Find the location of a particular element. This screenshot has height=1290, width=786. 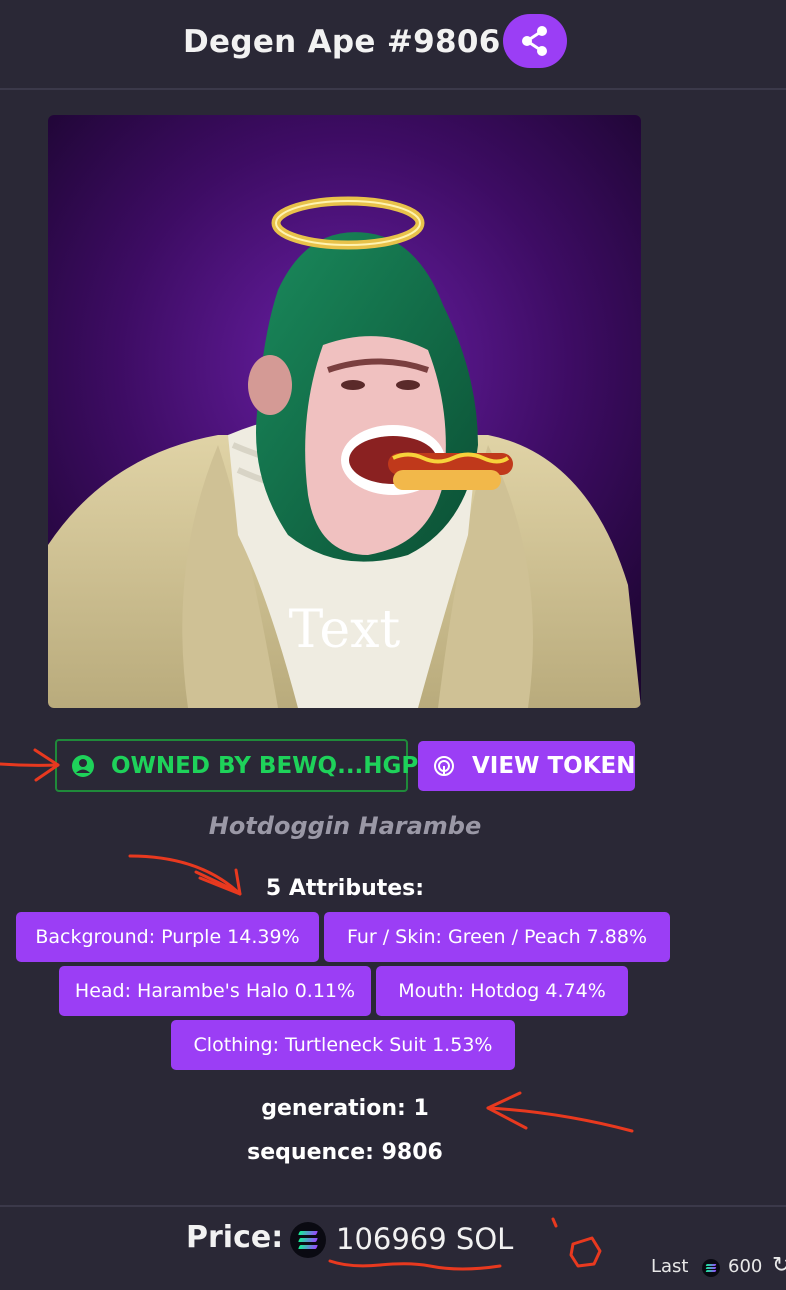

solana-icon-small is located at coordinates (711, 1268).